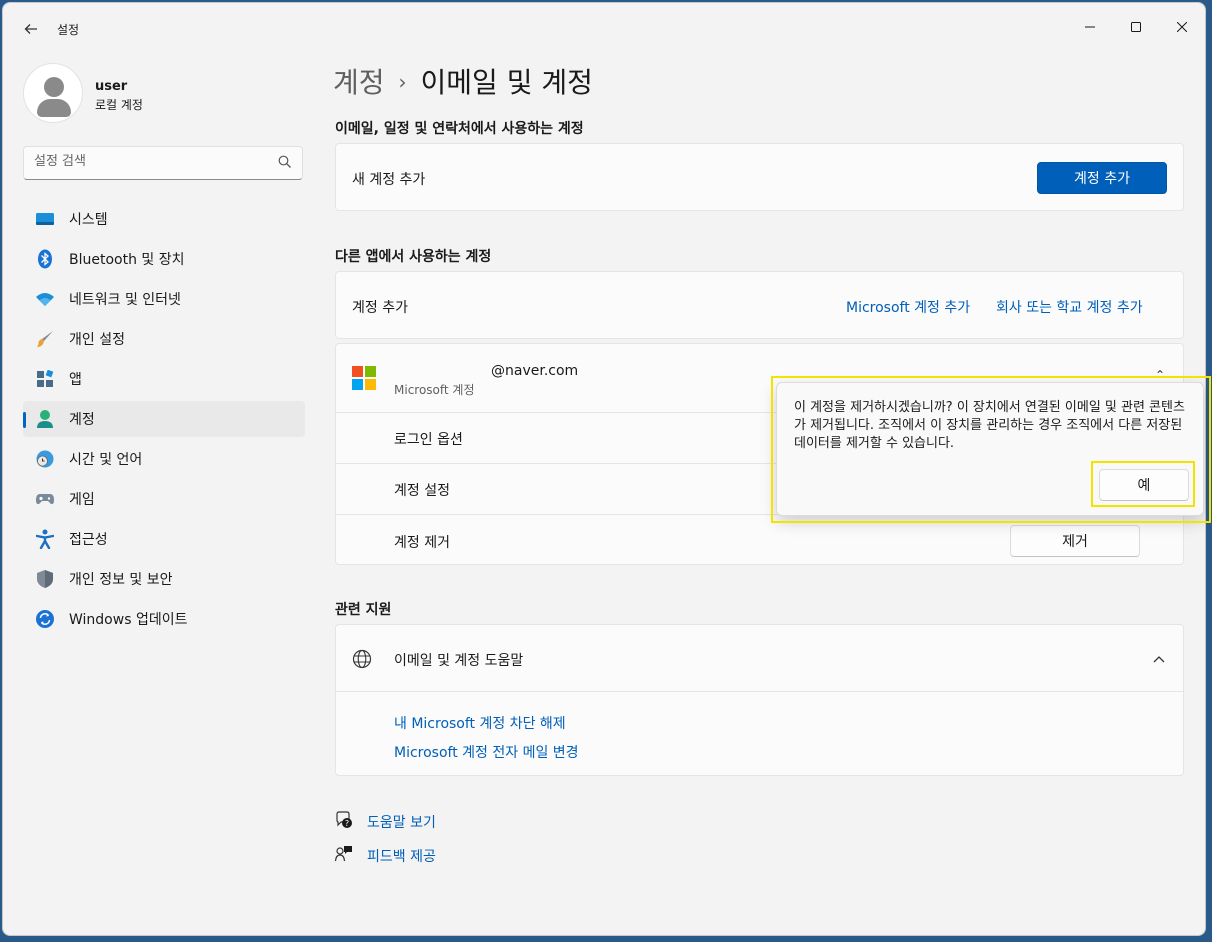 Image resolution: width=1212 pixels, height=942 pixels. I want to click on sidebar-item-personalization: 개인 설정, so click(164, 339).